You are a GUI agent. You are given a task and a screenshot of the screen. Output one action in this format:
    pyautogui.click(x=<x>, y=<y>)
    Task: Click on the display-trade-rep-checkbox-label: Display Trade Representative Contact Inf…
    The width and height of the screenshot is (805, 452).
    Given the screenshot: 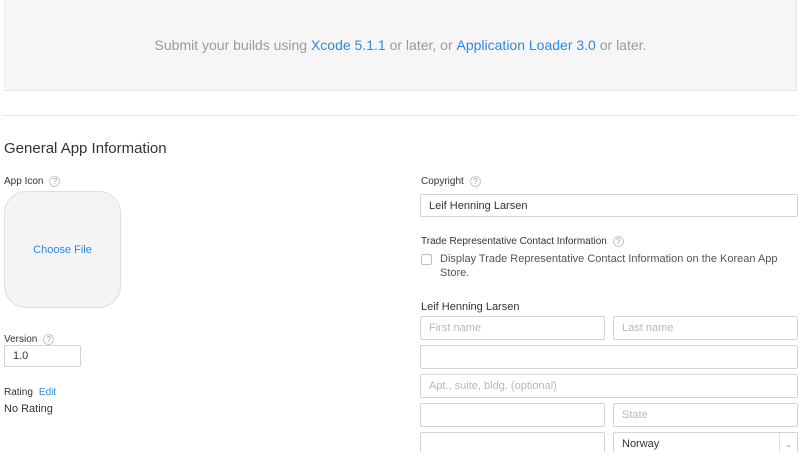 What is the action you would take?
    pyautogui.click(x=620, y=266)
    